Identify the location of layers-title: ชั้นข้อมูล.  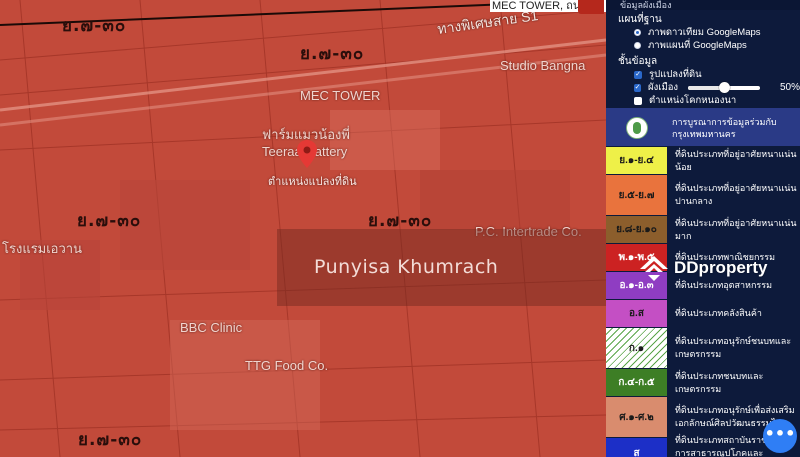
(638, 61).